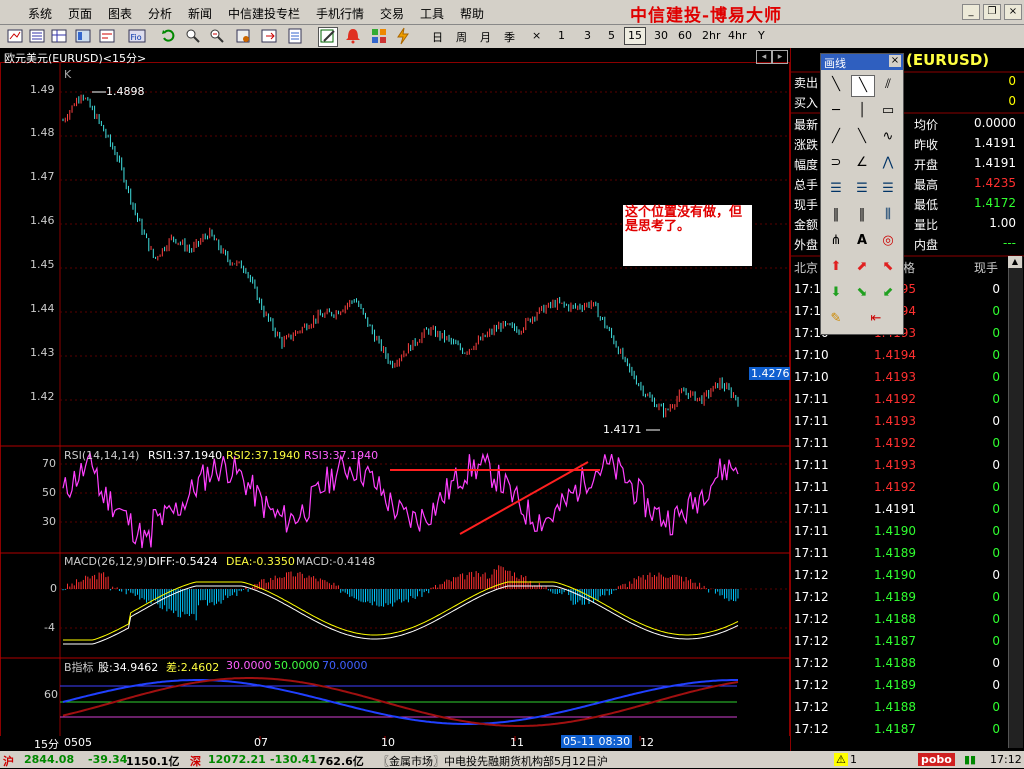 This screenshot has height=769, width=1024. What do you see at coordinates (661, 35) in the screenshot?
I see `period-30: 30` at bounding box center [661, 35].